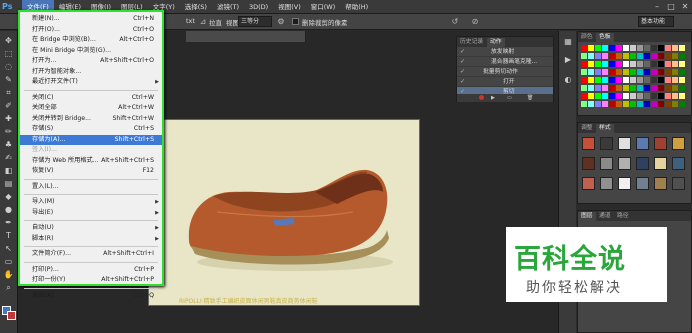  What do you see at coordinates (8, 157) in the screenshot?
I see `history-brush-icon: ✍` at bounding box center [8, 157].